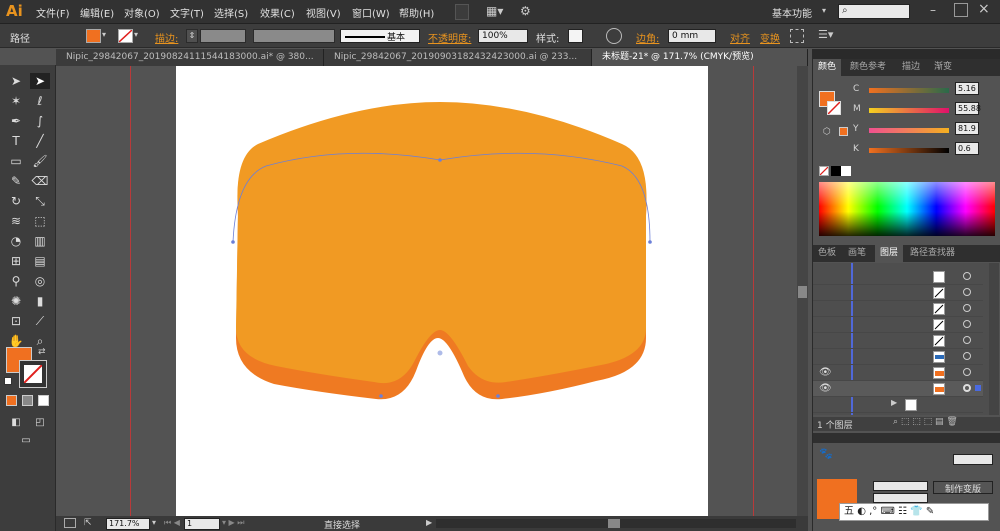 This screenshot has height=531, width=1000. I want to click on artboard-nav-icon, so click(70, 523).